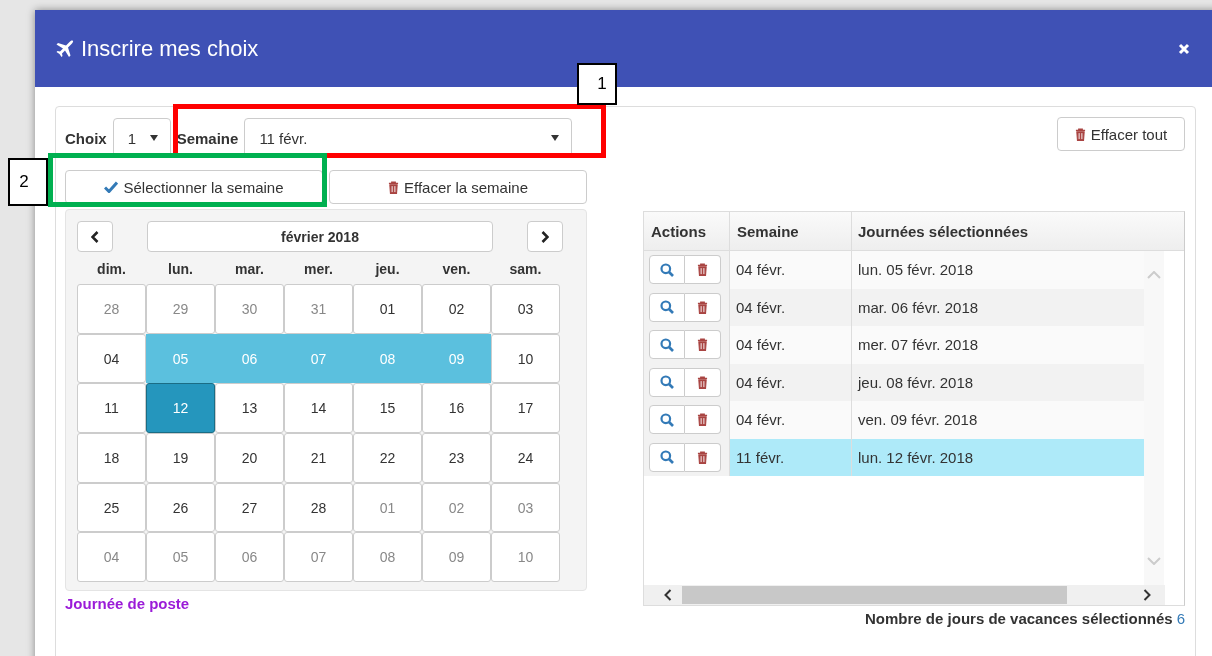 This screenshot has width=1212, height=656. Describe the element at coordinates (456, 458) in the screenshot. I see `calendar-day: 23` at that location.